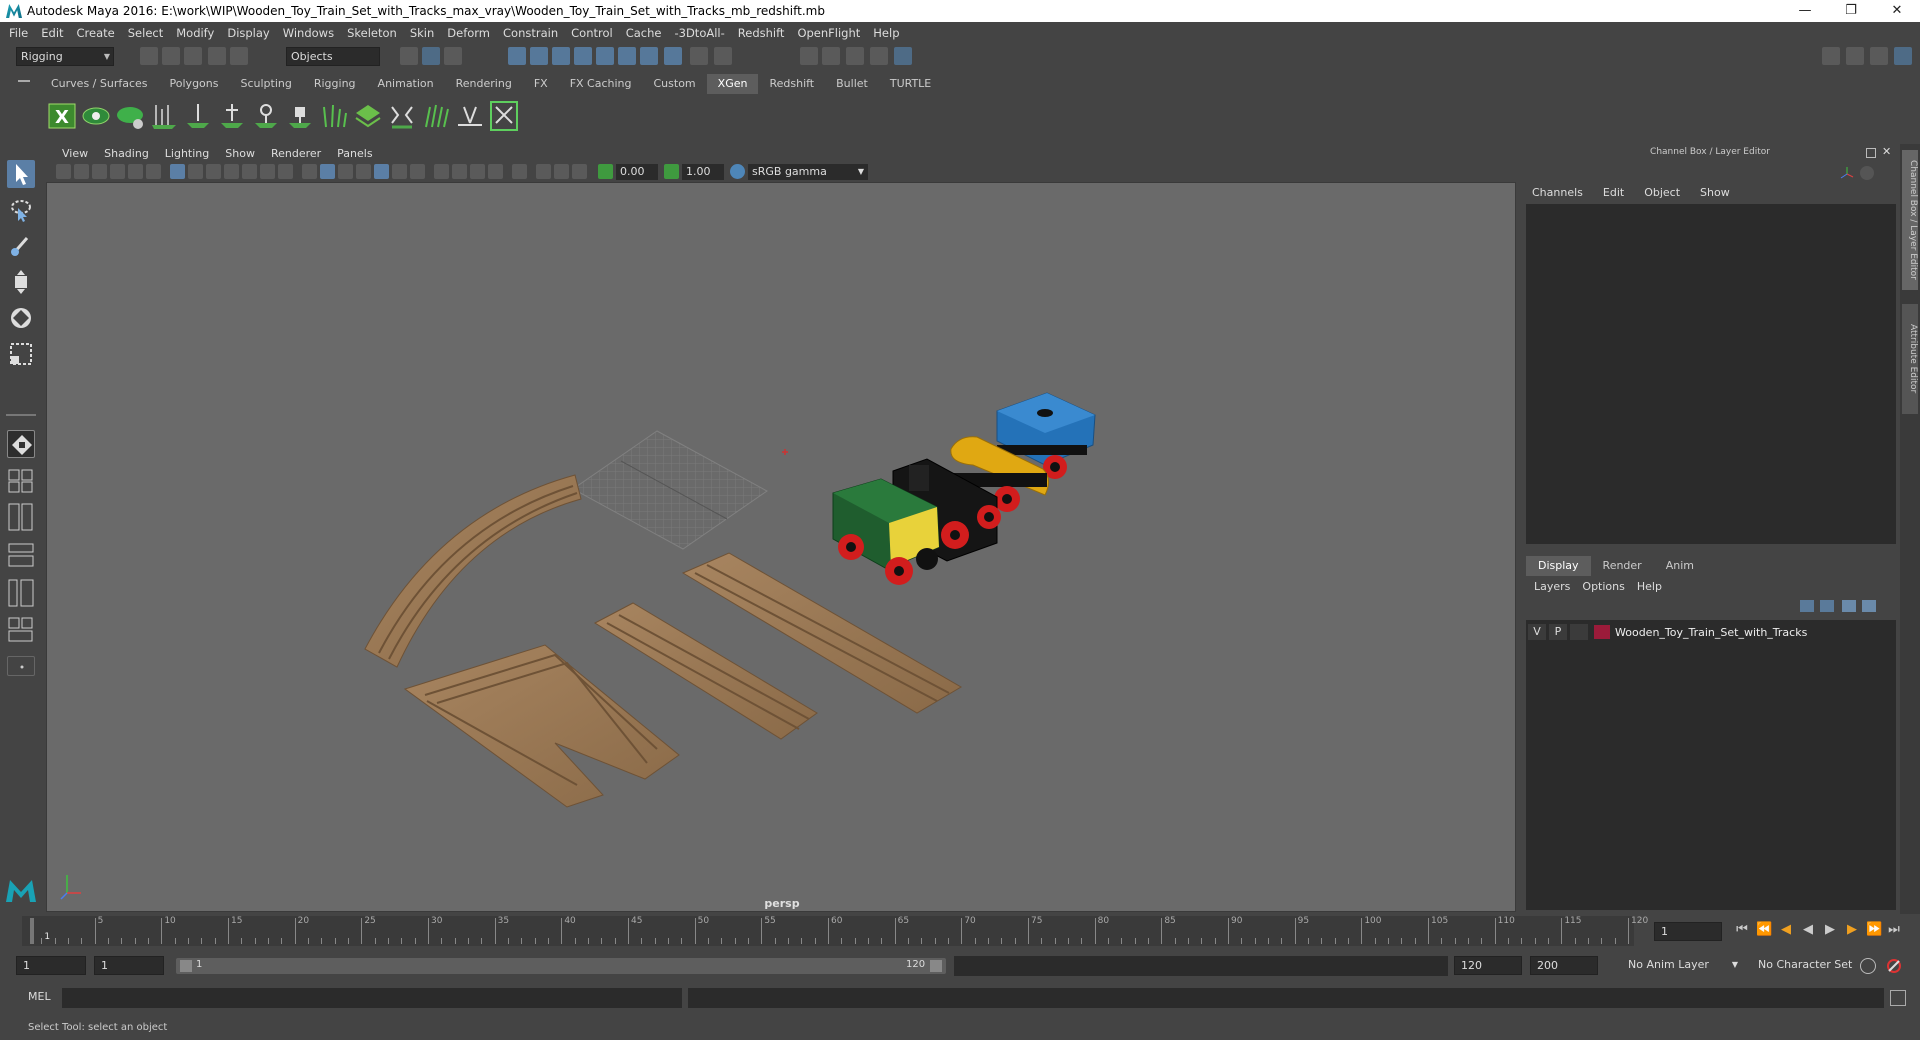 This screenshot has width=1920, height=1040. I want to click on snap-grid-icon, so click(517, 56).